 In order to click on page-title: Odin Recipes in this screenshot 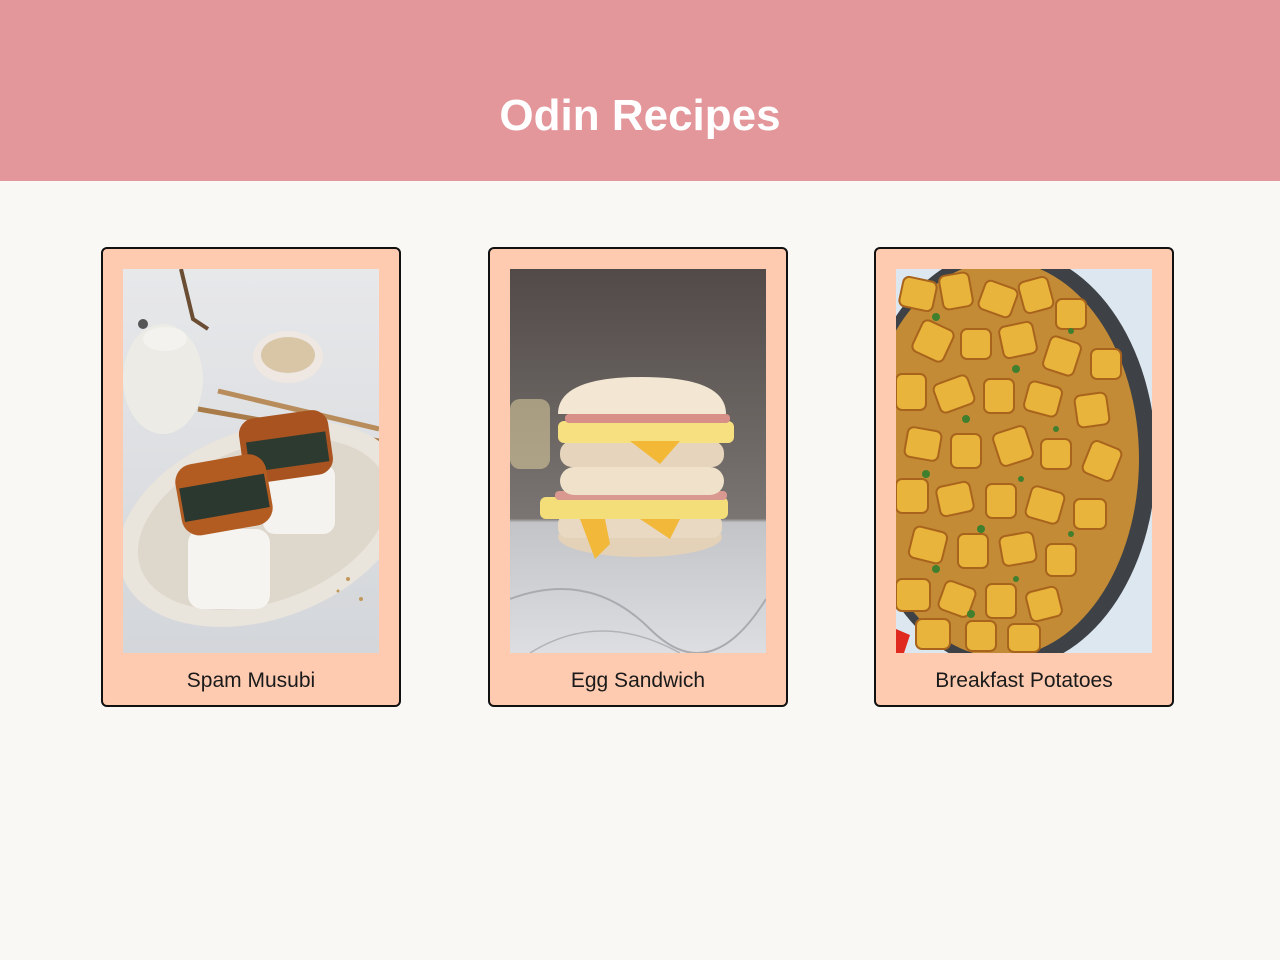, I will do `click(640, 115)`.